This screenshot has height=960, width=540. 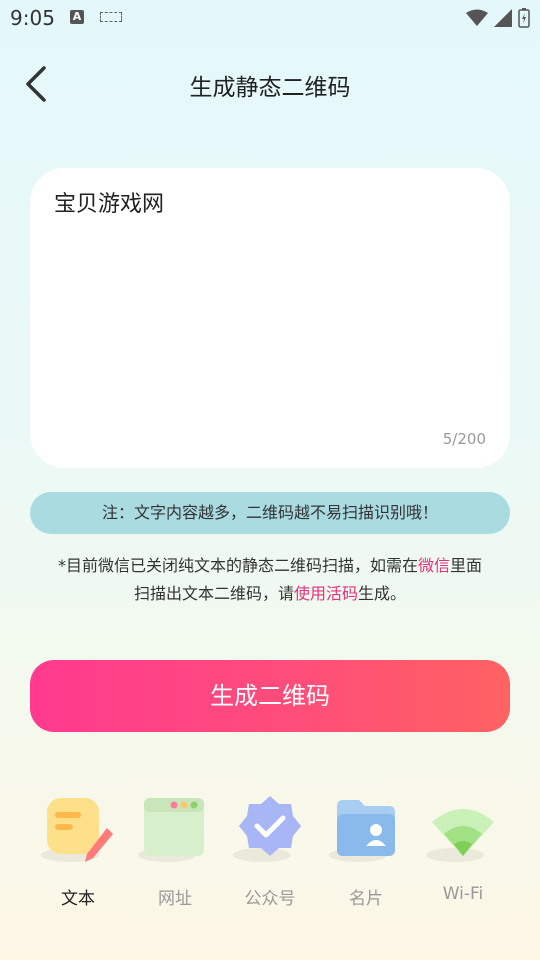 What do you see at coordinates (77, 17) in the screenshot?
I see `accessibility-icon: A` at bounding box center [77, 17].